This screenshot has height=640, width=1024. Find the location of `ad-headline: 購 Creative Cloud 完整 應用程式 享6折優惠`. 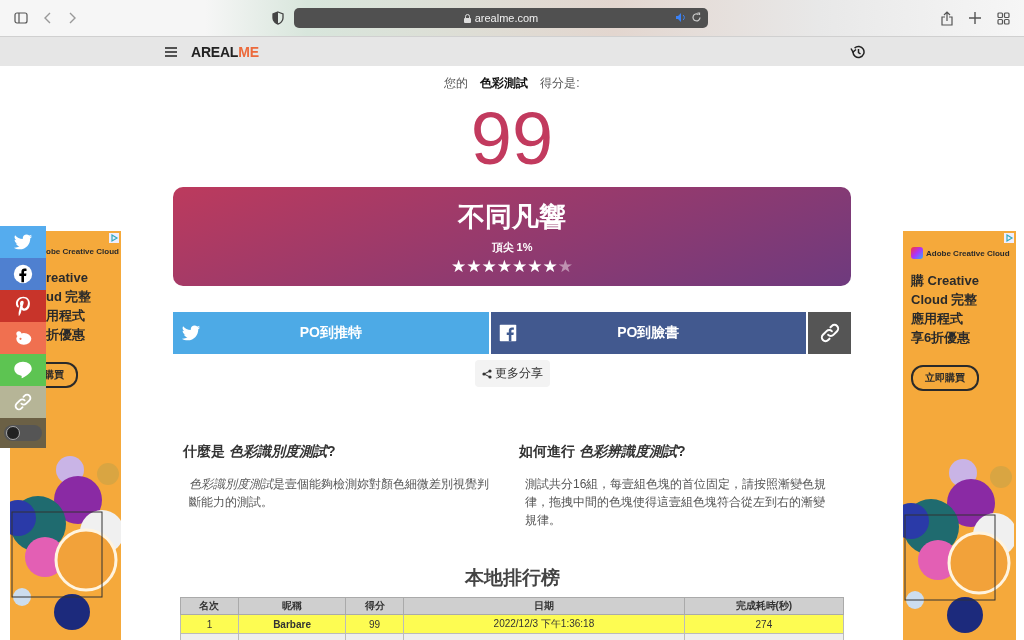

ad-headline: 購 Creative Cloud 完整 應用程式 享6折優惠 is located at coordinates (945, 309).